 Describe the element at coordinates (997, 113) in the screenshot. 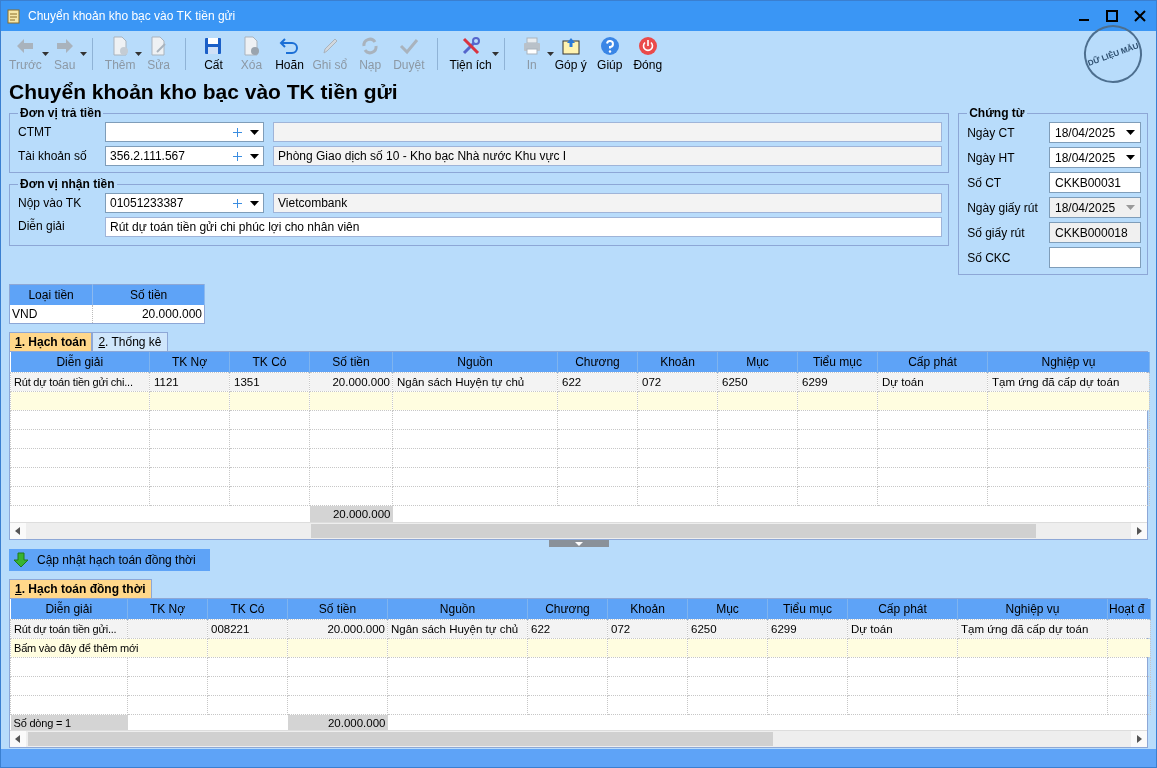

I see `group-title: Chứng từ` at that location.